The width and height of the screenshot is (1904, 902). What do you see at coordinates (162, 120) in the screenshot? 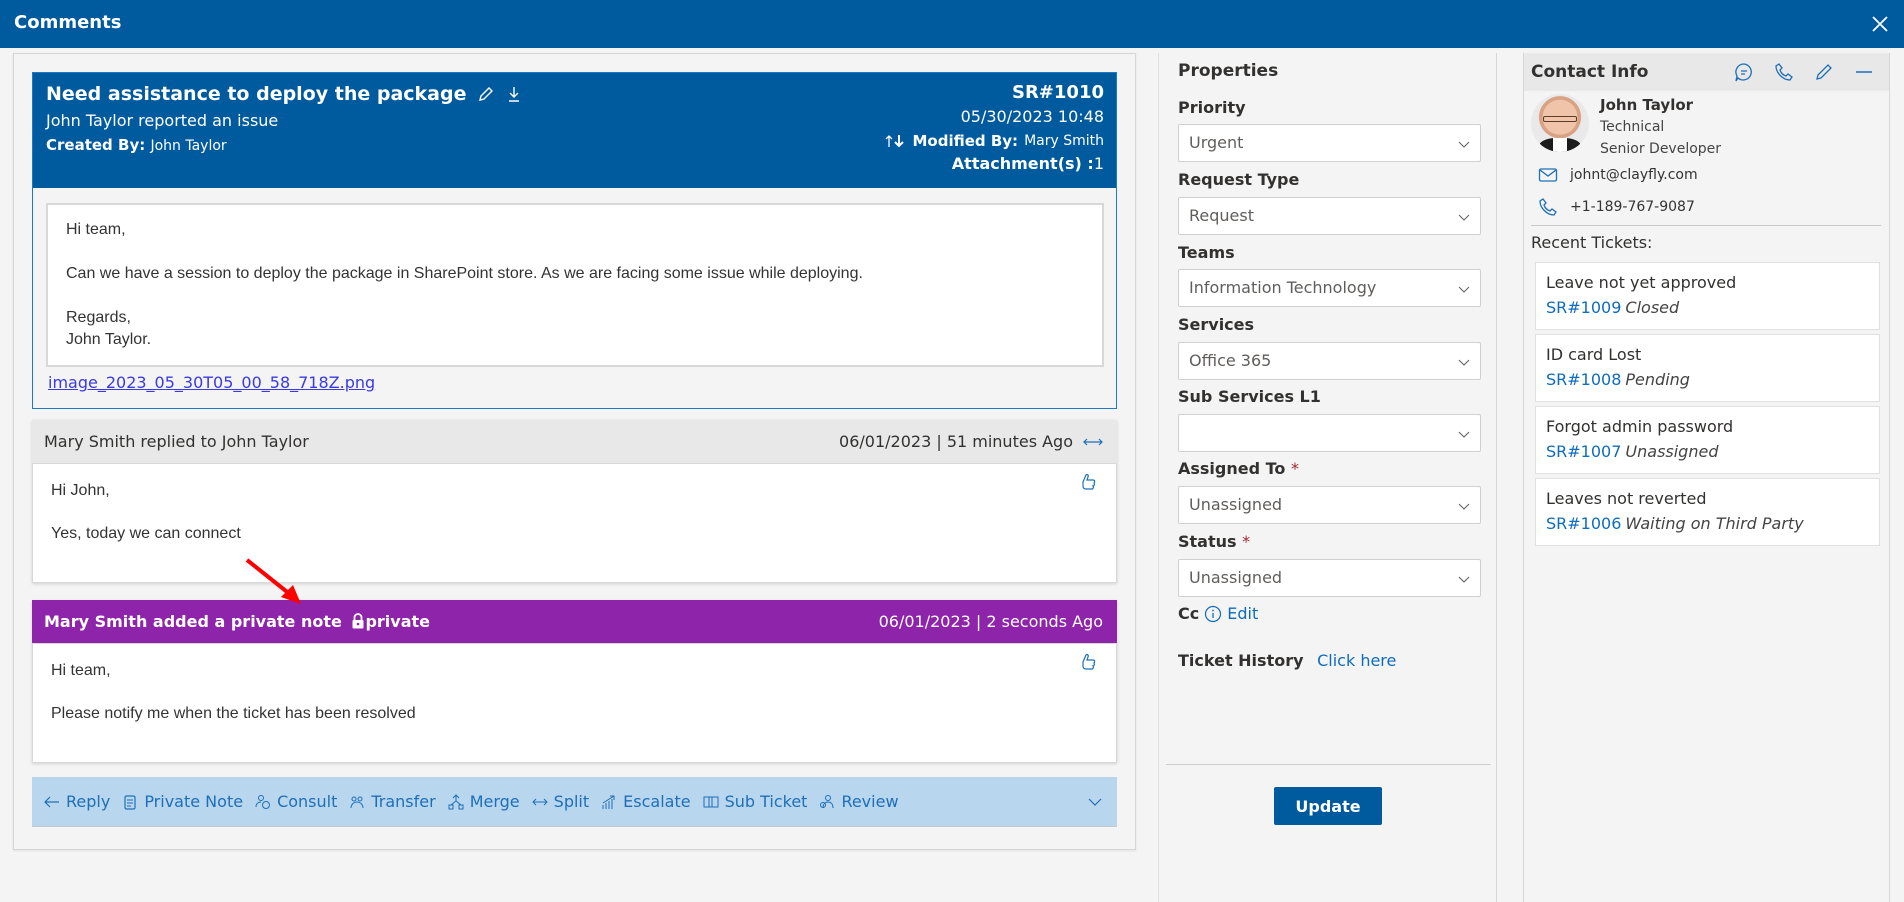
I see `reporter-line: John Taylor reported an issue` at bounding box center [162, 120].